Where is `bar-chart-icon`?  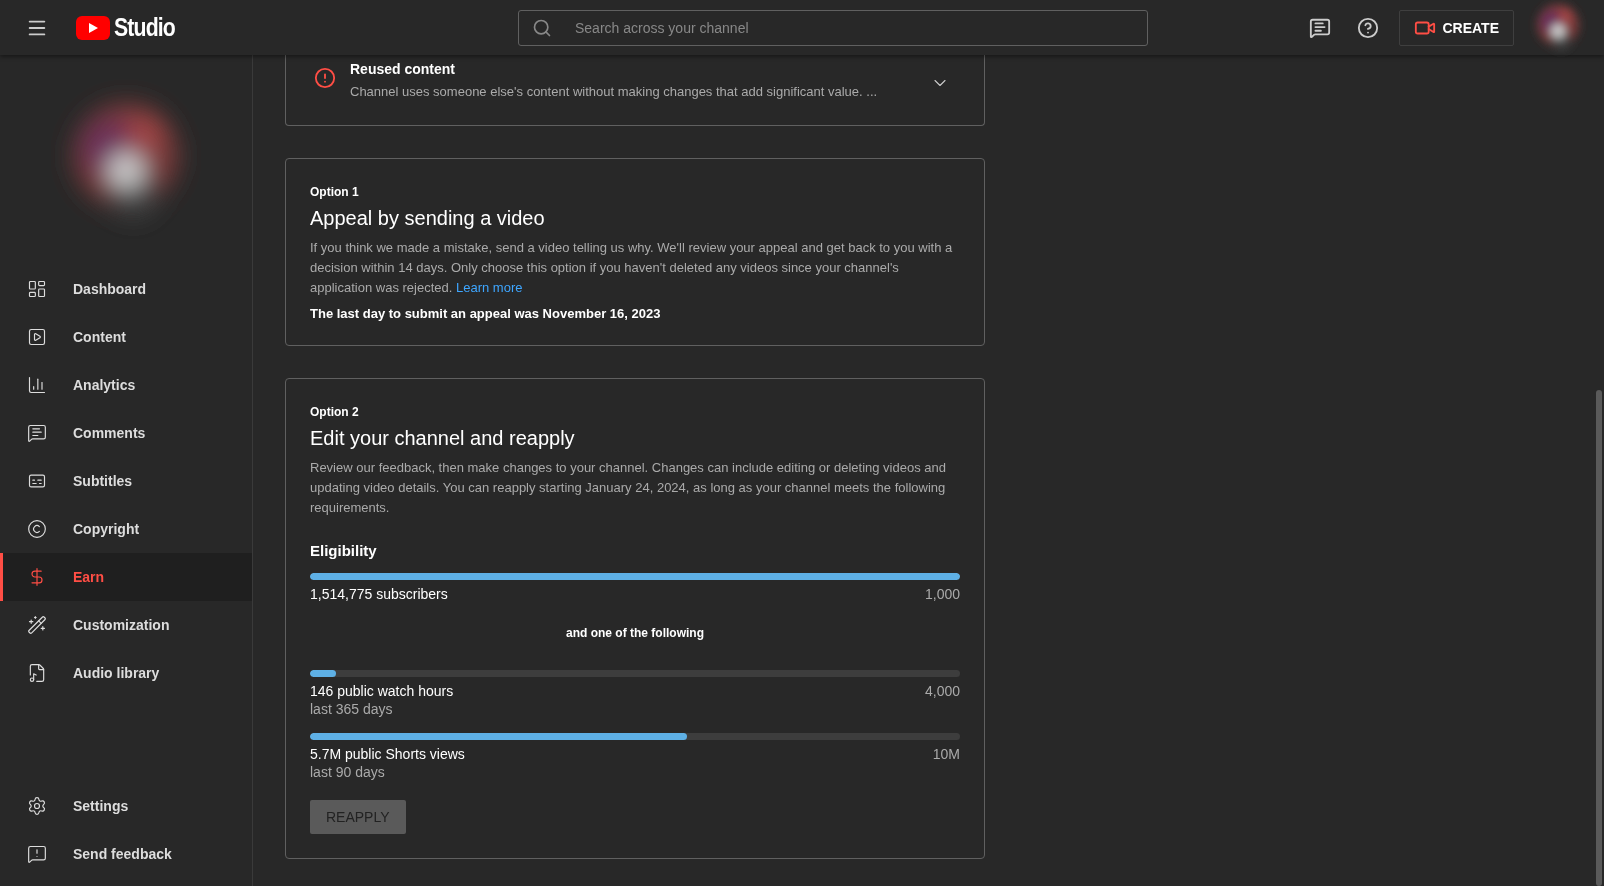
bar-chart-icon is located at coordinates (37, 385).